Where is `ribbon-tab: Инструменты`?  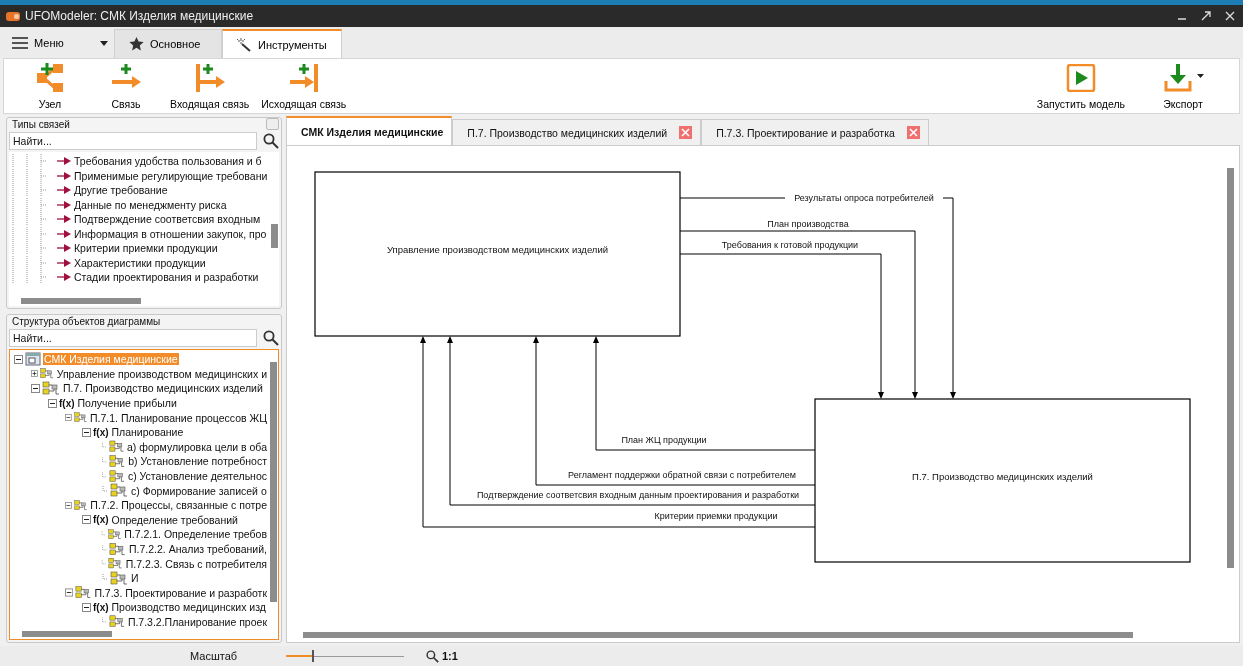 ribbon-tab: Инструменты is located at coordinates (282, 43).